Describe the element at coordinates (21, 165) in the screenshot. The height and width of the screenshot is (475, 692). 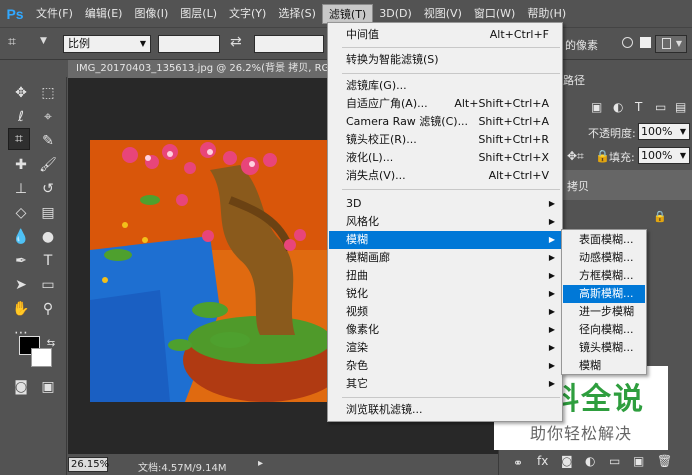
I see `healing-brush-tool-icon: ✚` at that location.